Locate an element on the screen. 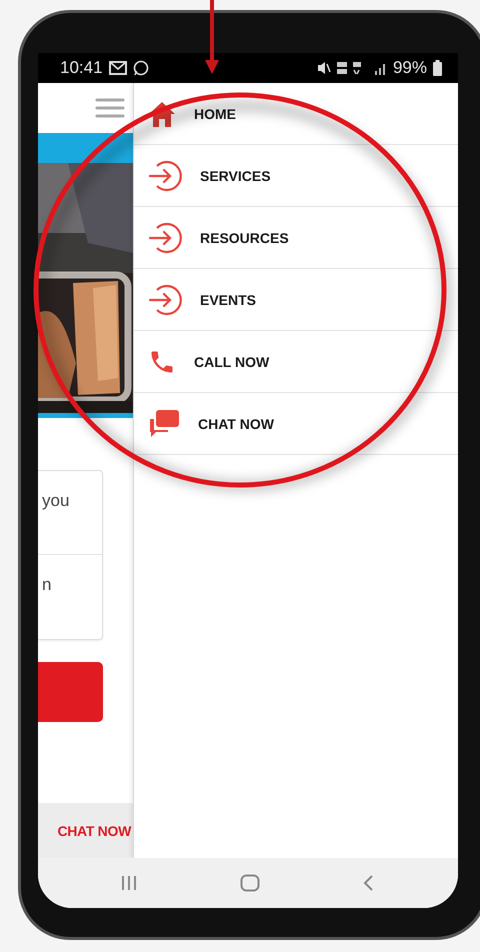 The height and width of the screenshot is (952, 480). chat-bubbles-icon is located at coordinates (164, 423).